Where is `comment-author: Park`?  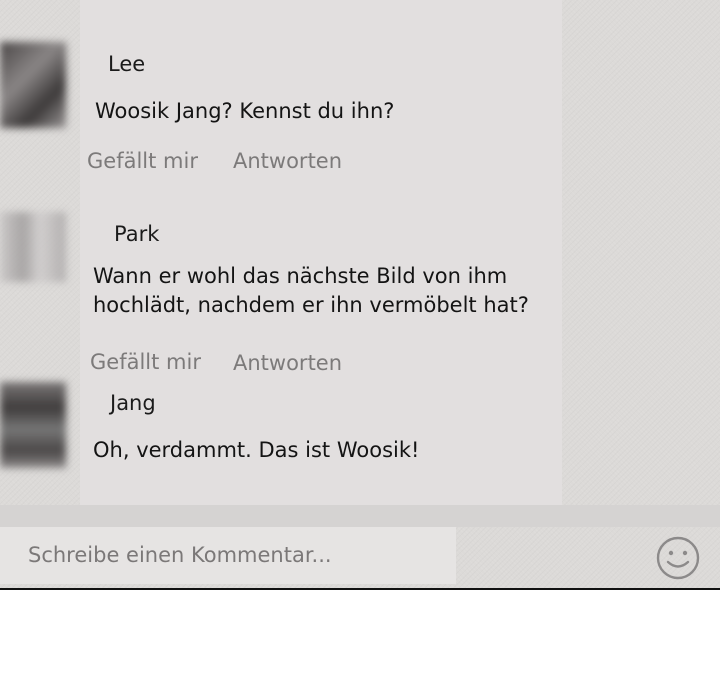 comment-author: Park is located at coordinates (136, 234).